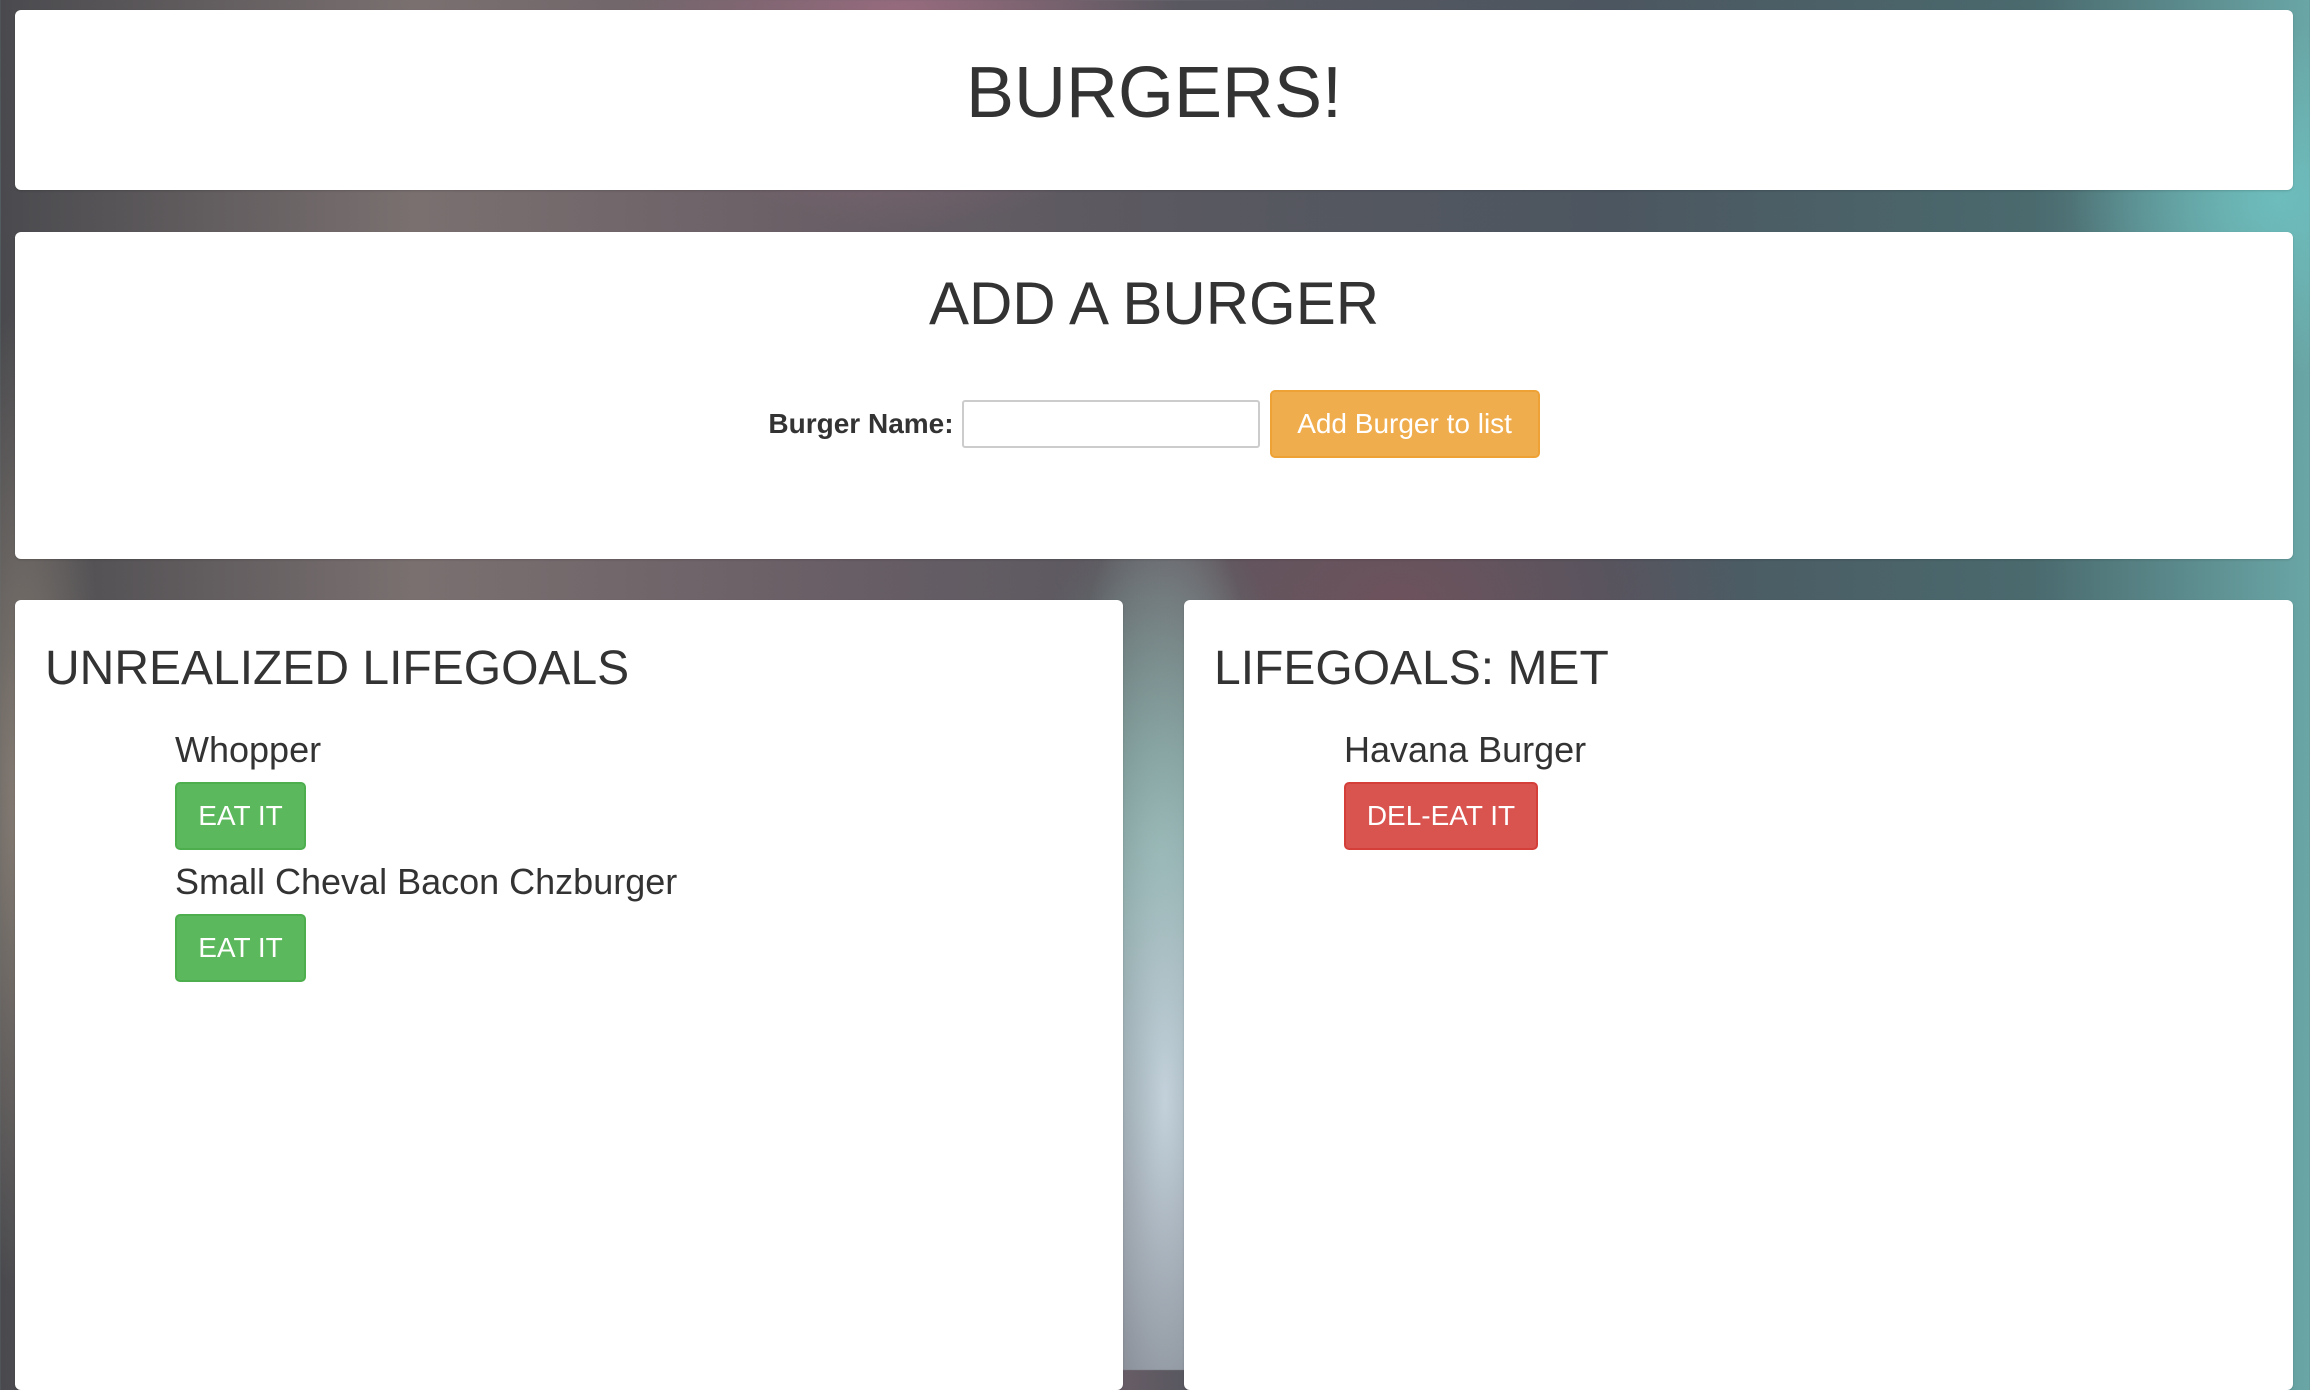  I want to click on list-item: Small Cheval Bacon Chzburger EAT IT, so click(426, 921).